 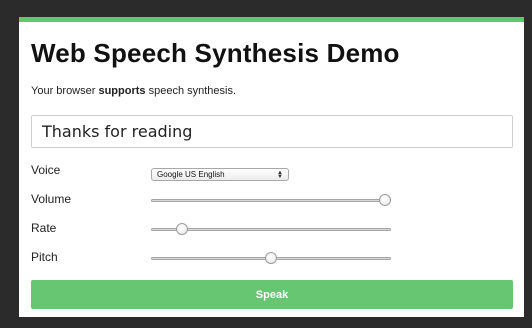 What do you see at coordinates (271, 229) in the screenshot?
I see `rate-slider` at bounding box center [271, 229].